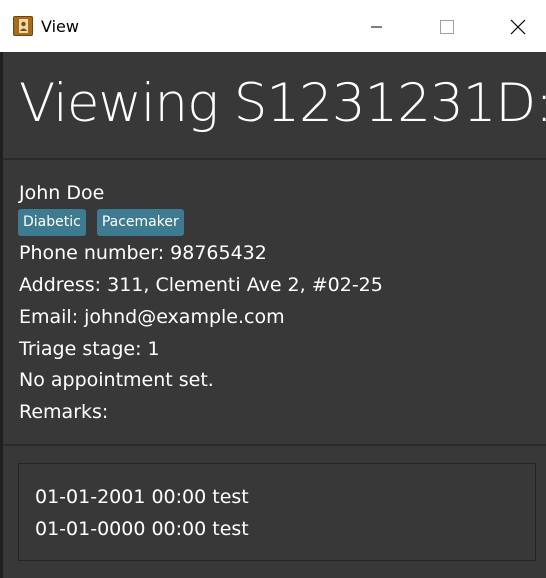 This screenshot has width=546, height=578. I want to click on triage-stage: Triage stage: 1, so click(89, 349).